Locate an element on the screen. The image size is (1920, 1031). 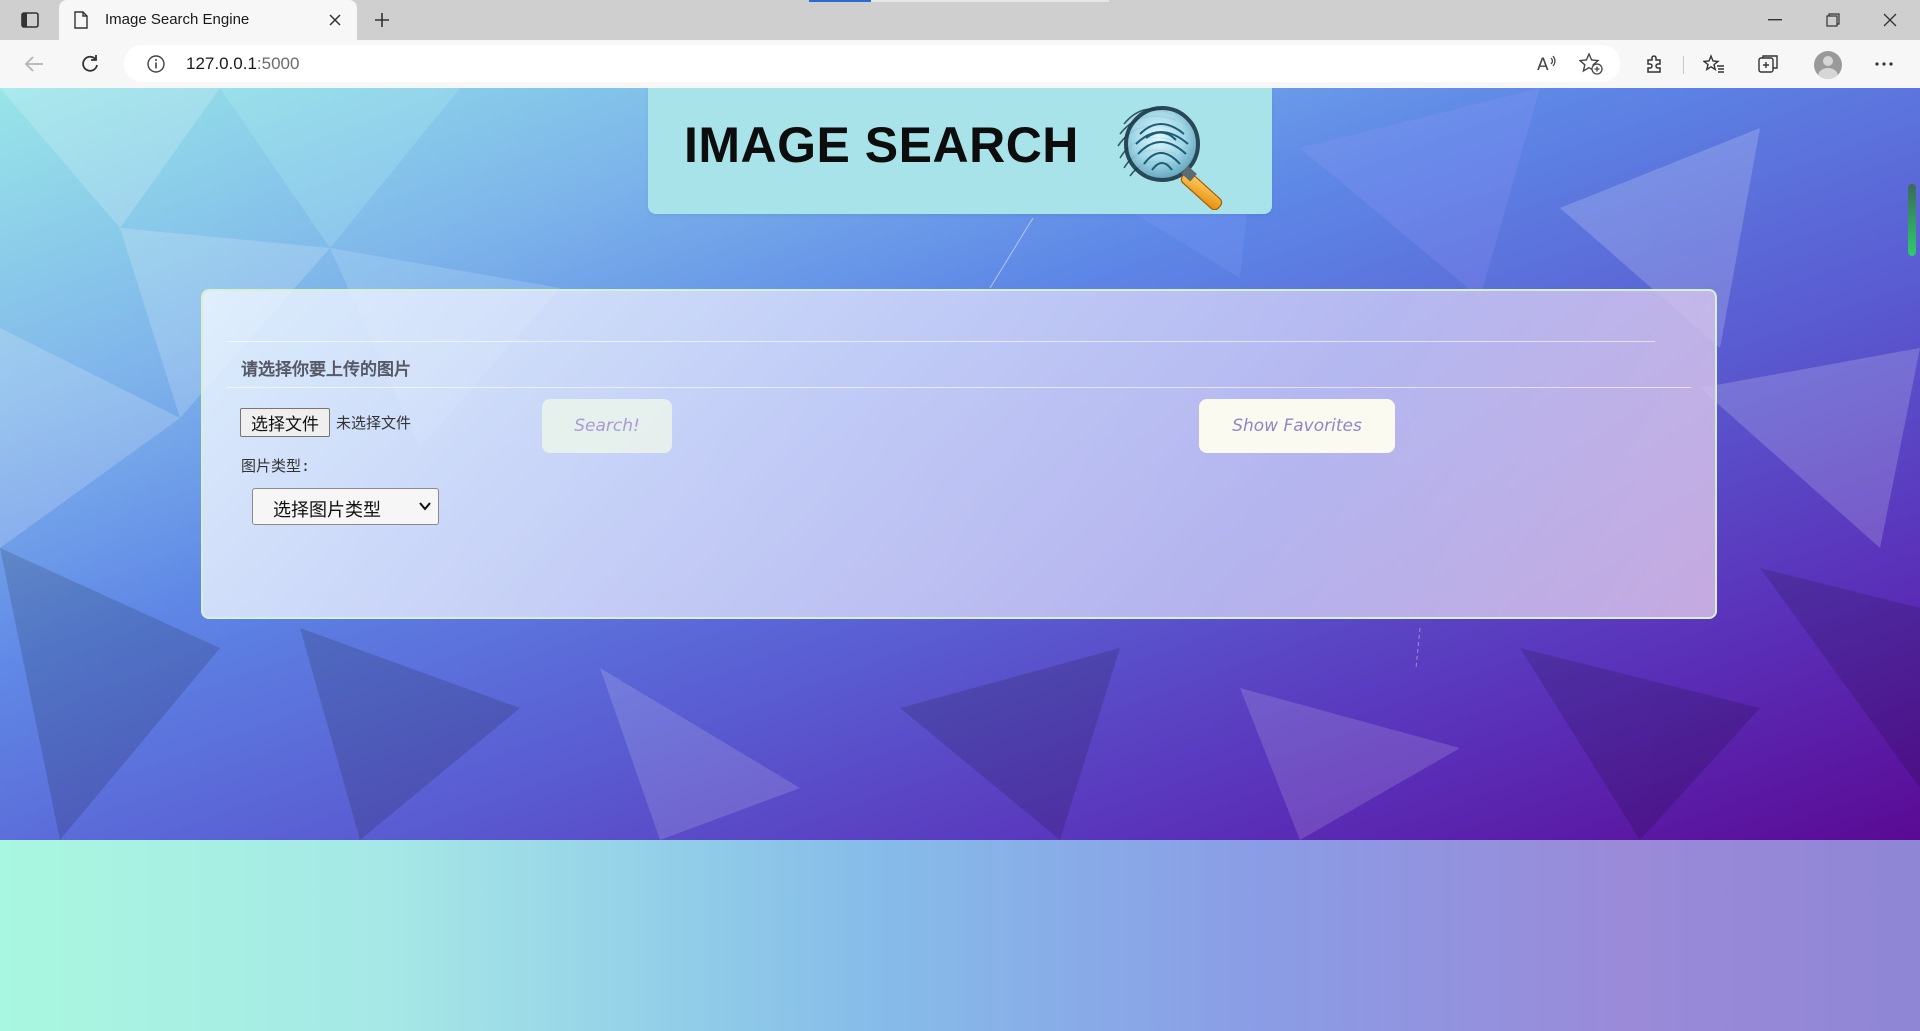
plus-icon is located at coordinates (382, 20).